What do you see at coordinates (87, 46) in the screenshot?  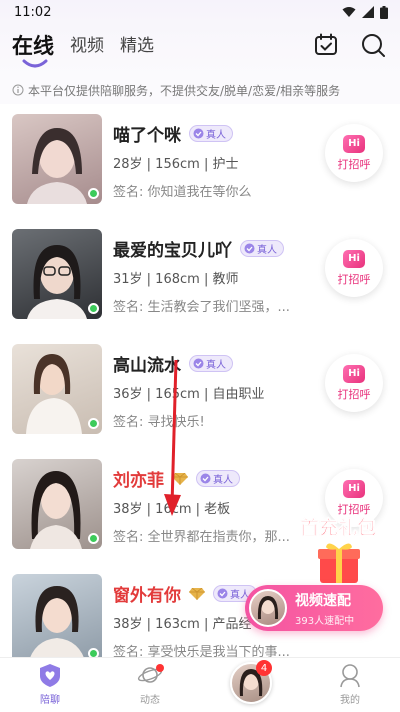 I see `tab-video: 视频` at bounding box center [87, 46].